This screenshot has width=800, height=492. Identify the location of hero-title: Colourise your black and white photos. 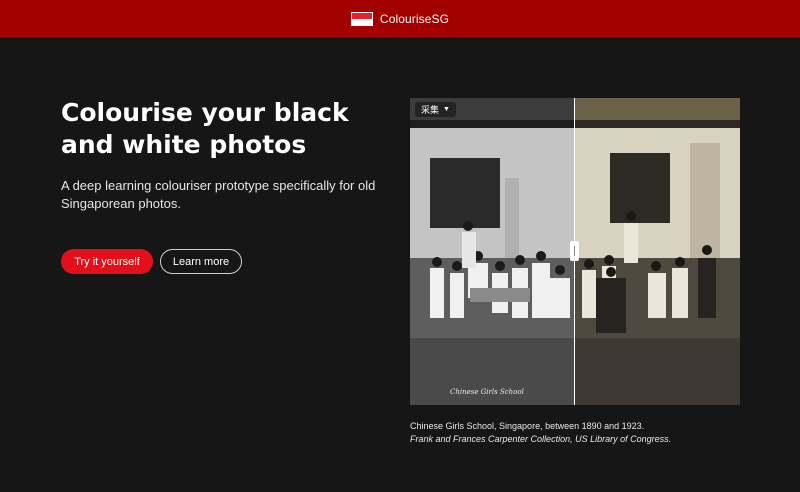
(205, 128).